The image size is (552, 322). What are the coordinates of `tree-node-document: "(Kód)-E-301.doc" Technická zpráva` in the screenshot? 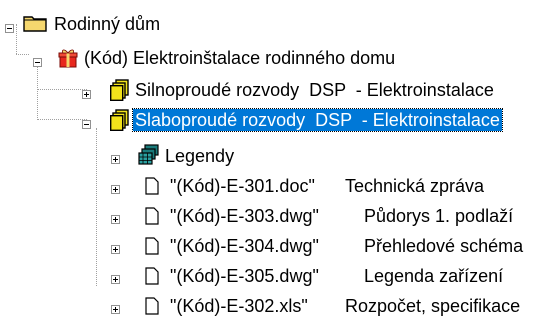 It's located at (276, 186).